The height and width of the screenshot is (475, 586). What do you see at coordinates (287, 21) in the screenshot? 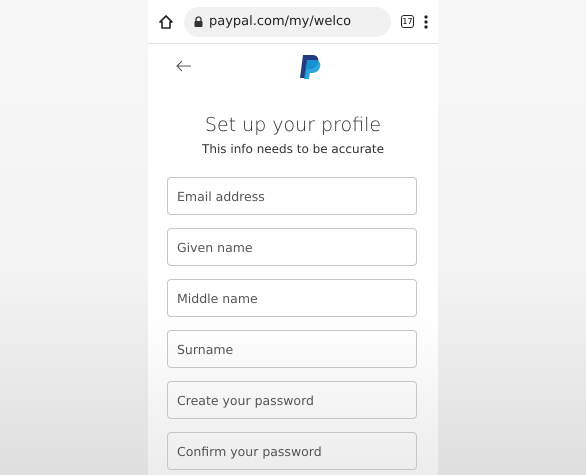
I see `address-bar: paypal.com/my/welco` at bounding box center [287, 21].